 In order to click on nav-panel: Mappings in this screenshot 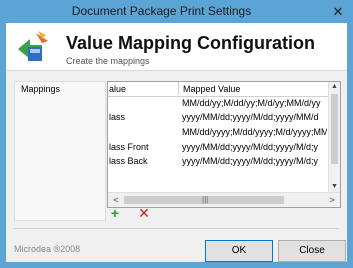, I will do `click(60, 151)`.